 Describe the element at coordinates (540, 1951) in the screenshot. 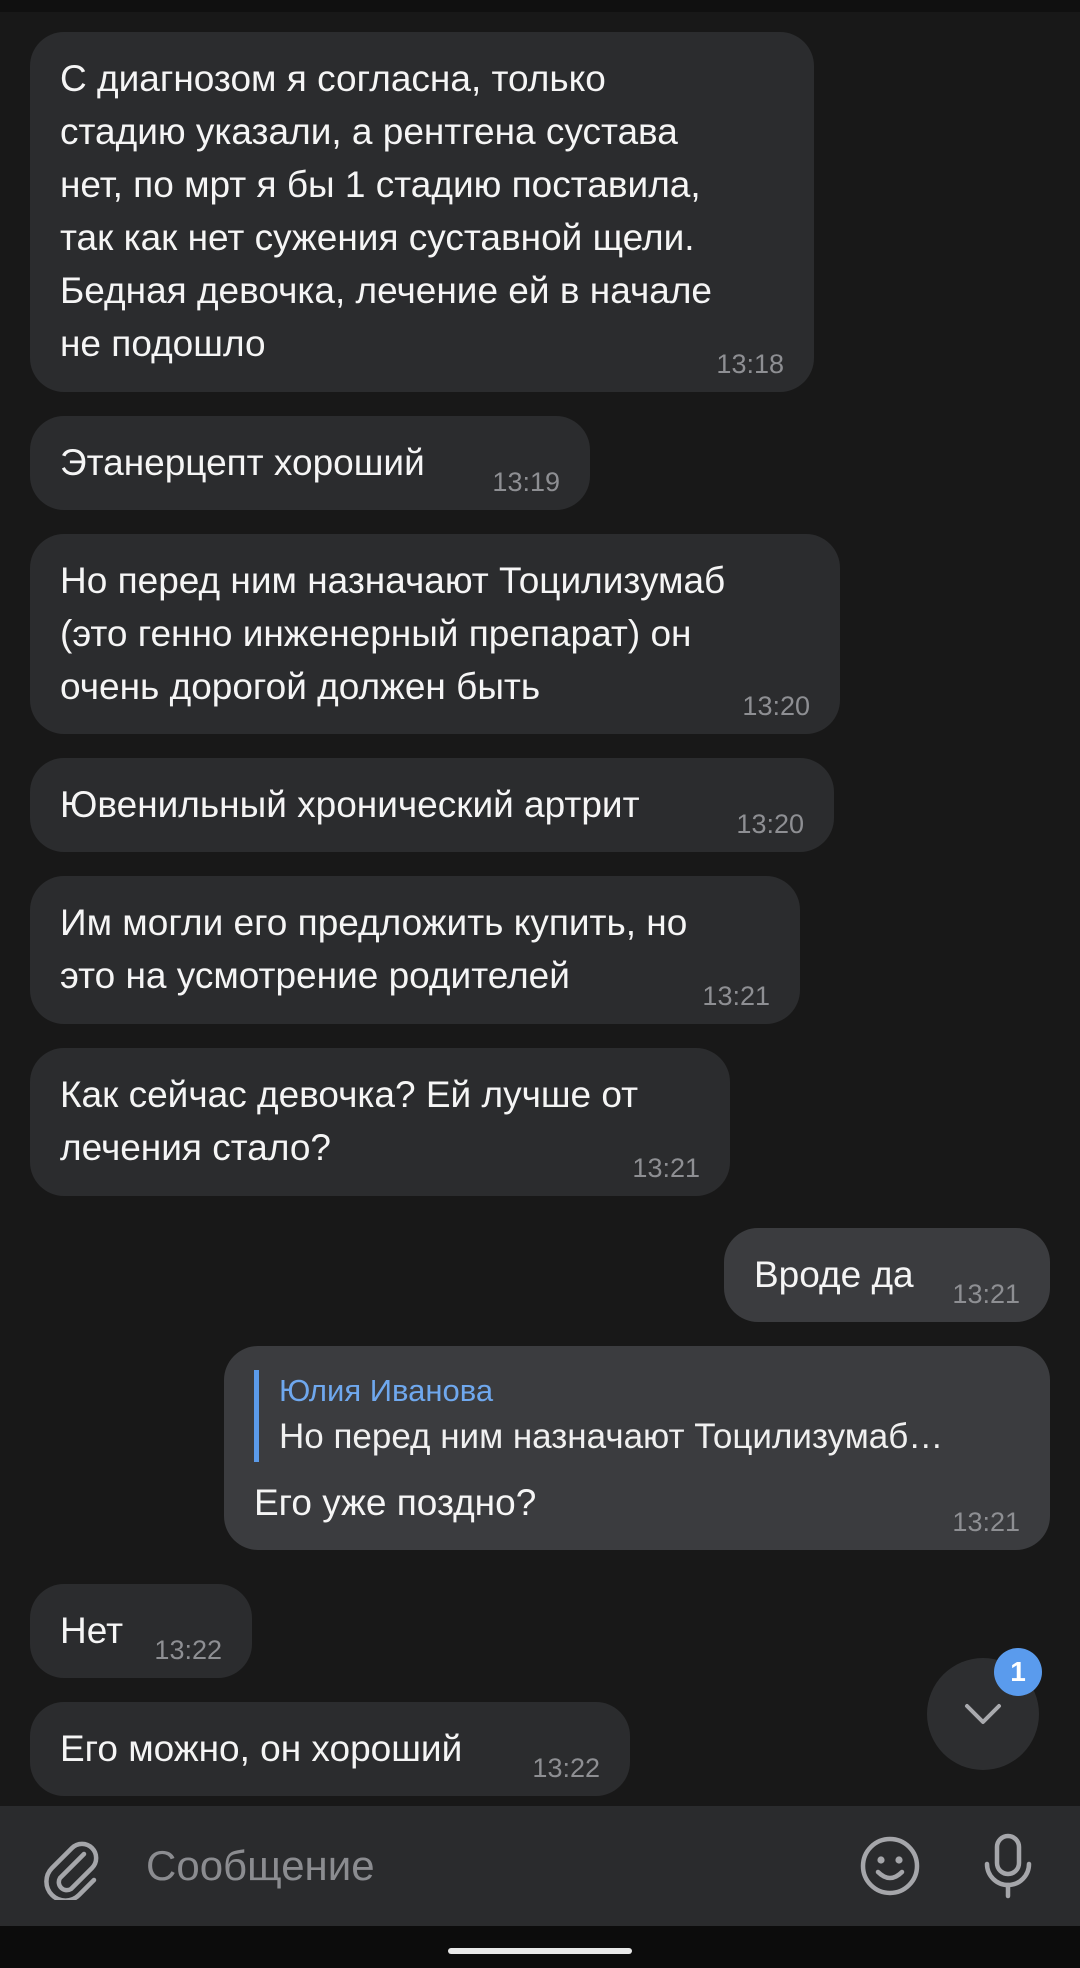

I see `home-gesture-handle` at that location.